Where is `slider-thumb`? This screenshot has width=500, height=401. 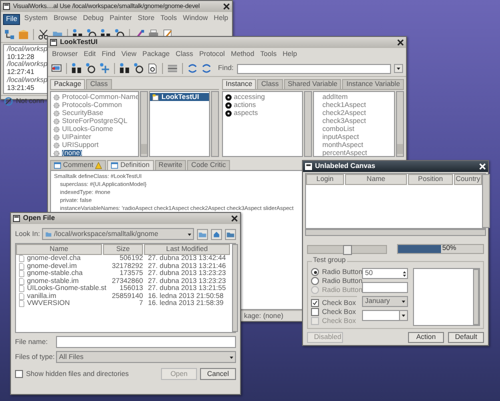
slider-thumb is located at coordinates (347, 249).